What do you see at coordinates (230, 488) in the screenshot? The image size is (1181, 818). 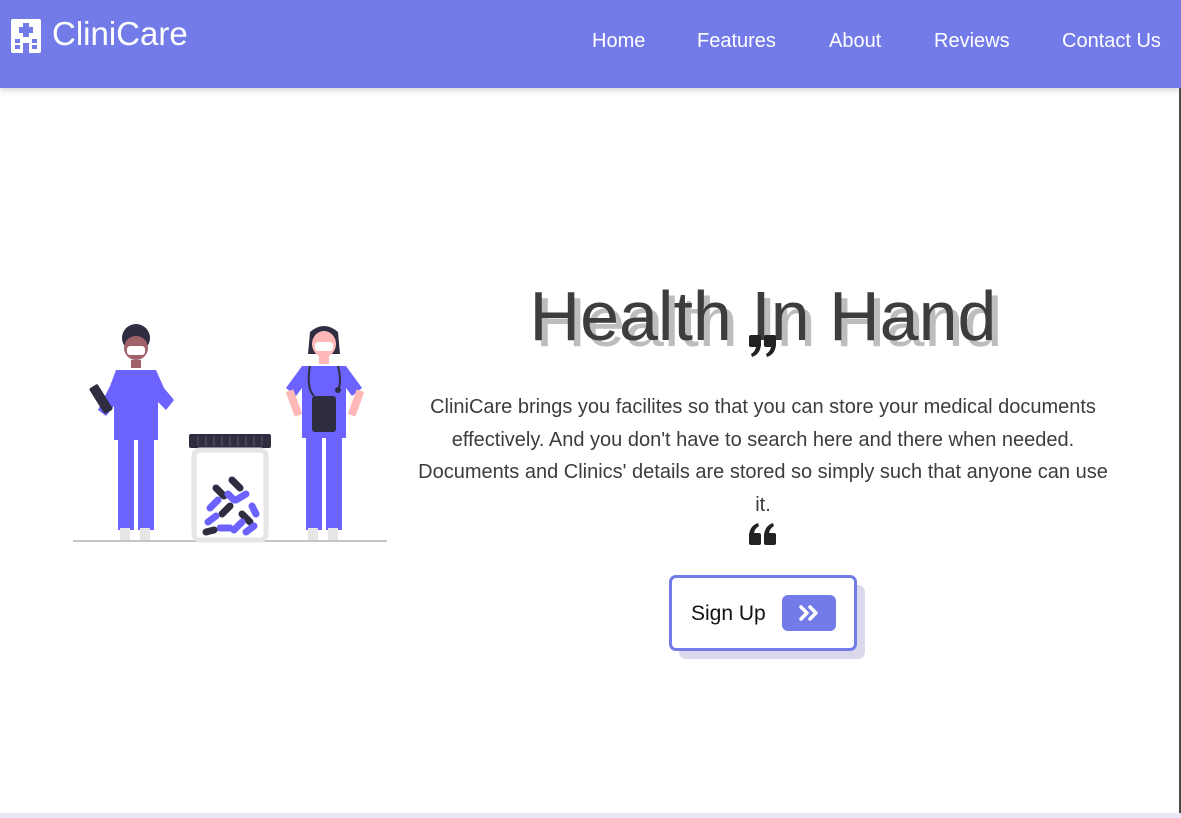 I see `pill-jar` at bounding box center [230, 488].